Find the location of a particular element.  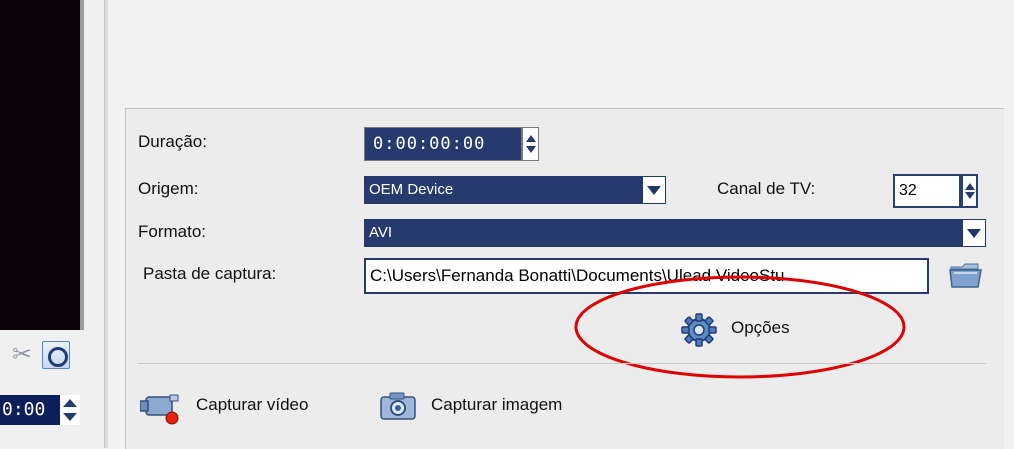

tv-channel-input: 32 is located at coordinates (927, 191).